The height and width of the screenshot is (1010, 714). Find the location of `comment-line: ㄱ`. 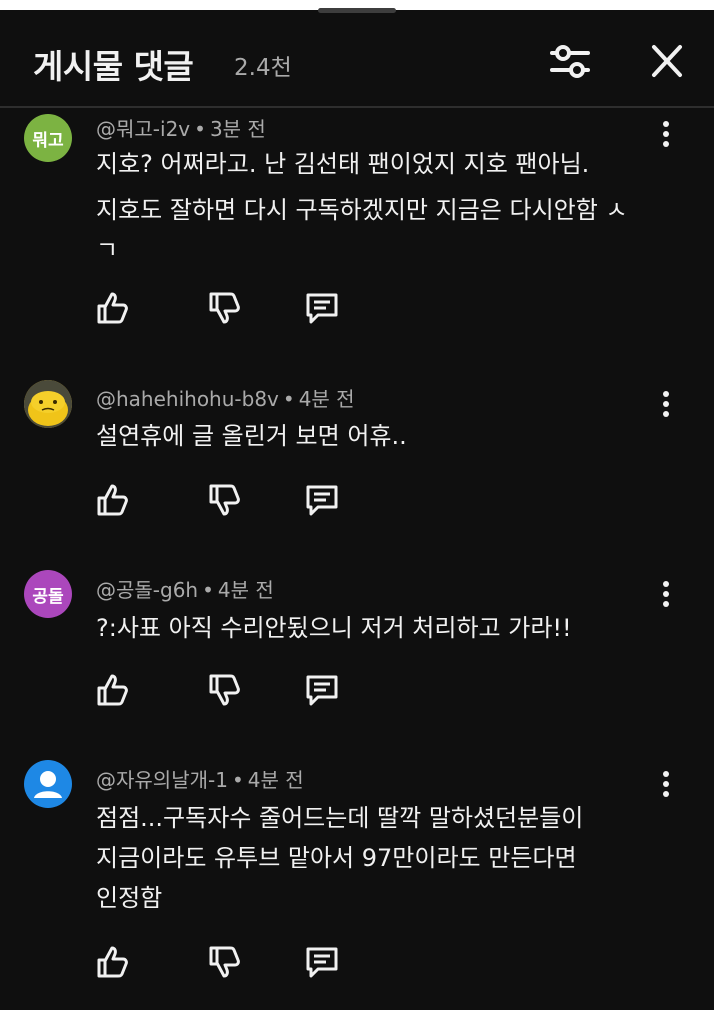

comment-line: ㄱ is located at coordinates (107, 250).